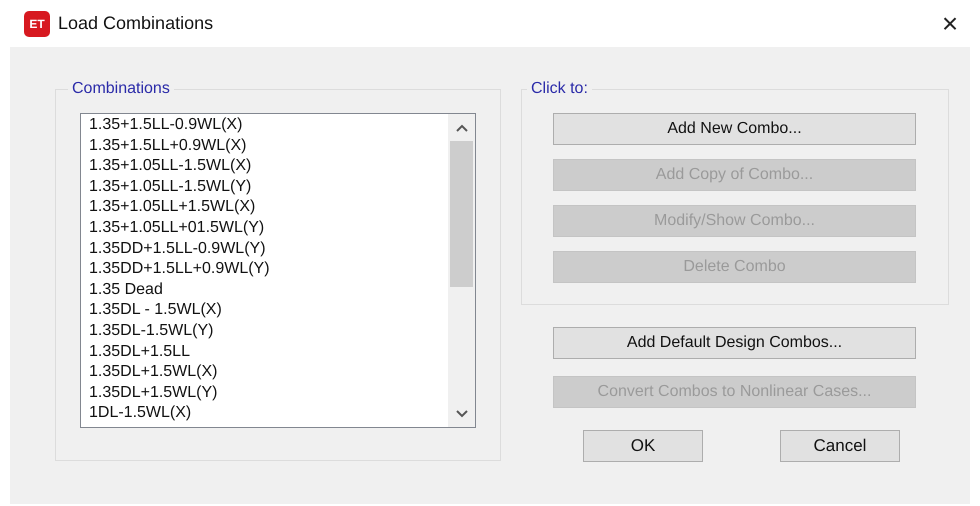 The width and height of the screenshot is (980, 506). I want to click on dialog-button: OK, so click(643, 446).